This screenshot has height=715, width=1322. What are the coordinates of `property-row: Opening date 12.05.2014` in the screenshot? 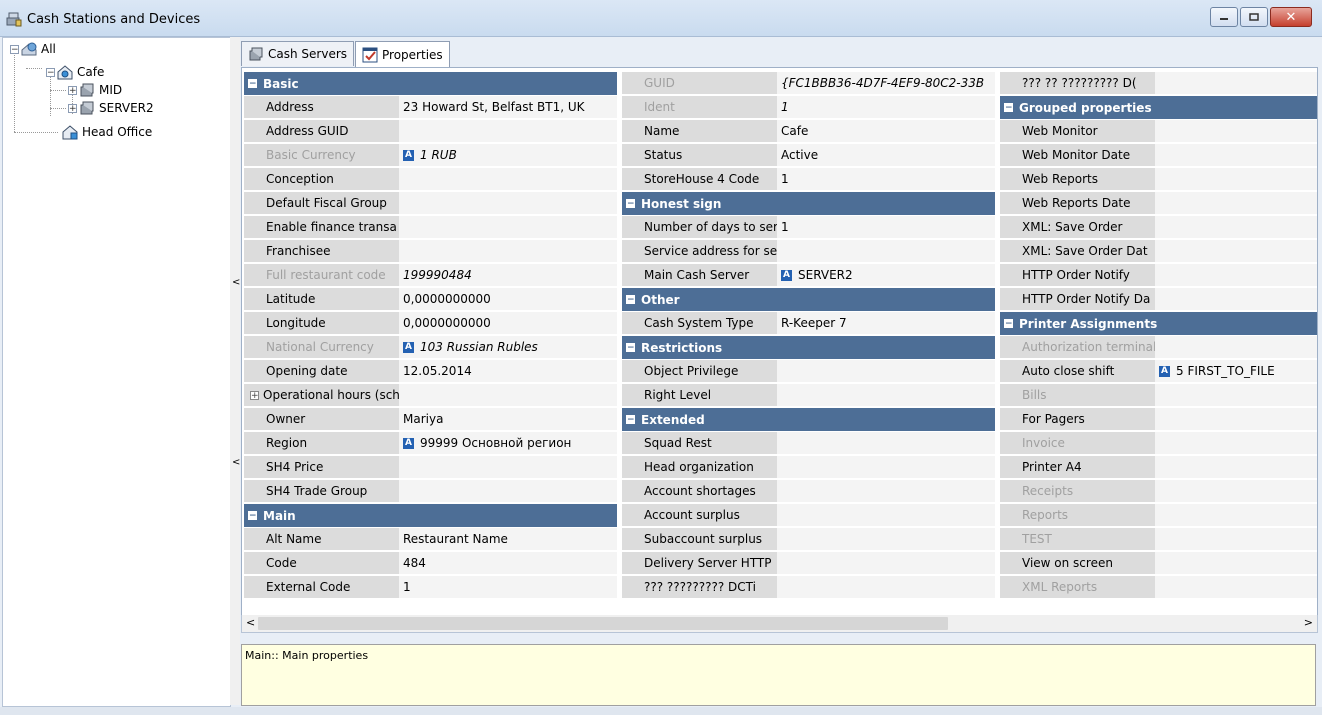 It's located at (430, 372).